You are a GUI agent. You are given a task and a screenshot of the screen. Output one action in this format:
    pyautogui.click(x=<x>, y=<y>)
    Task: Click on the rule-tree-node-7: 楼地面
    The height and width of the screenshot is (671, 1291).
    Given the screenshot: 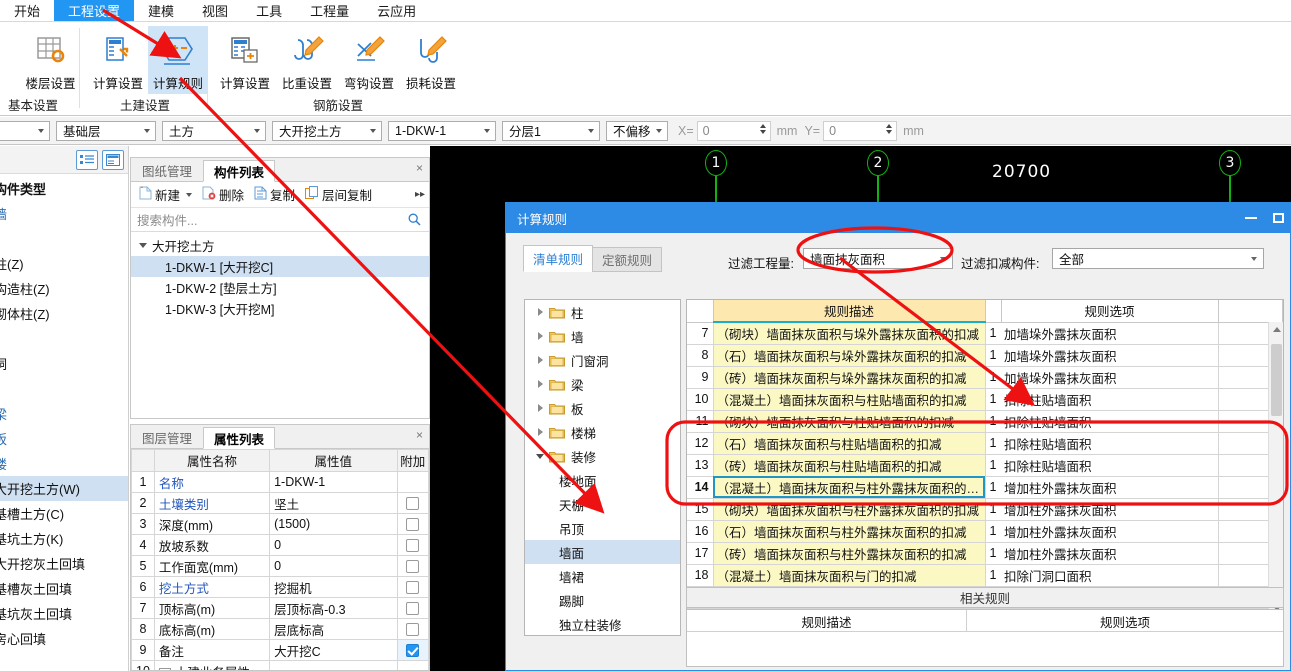 What is the action you would take?
    pyautogui.click(x=602, y=480)
    